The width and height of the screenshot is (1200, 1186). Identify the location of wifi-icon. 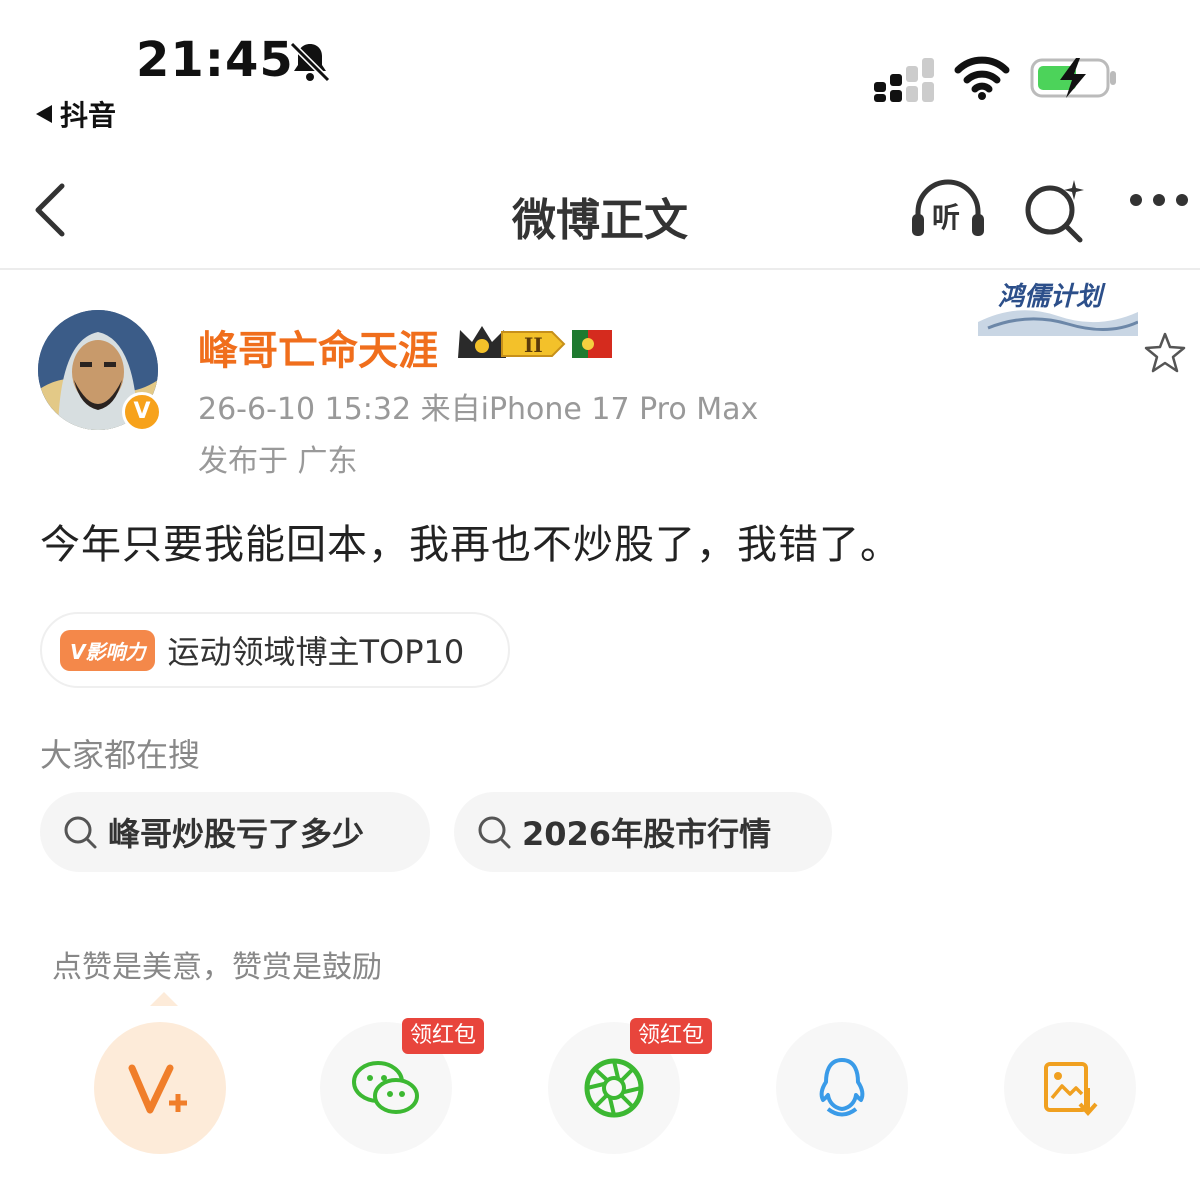
(982, 78).